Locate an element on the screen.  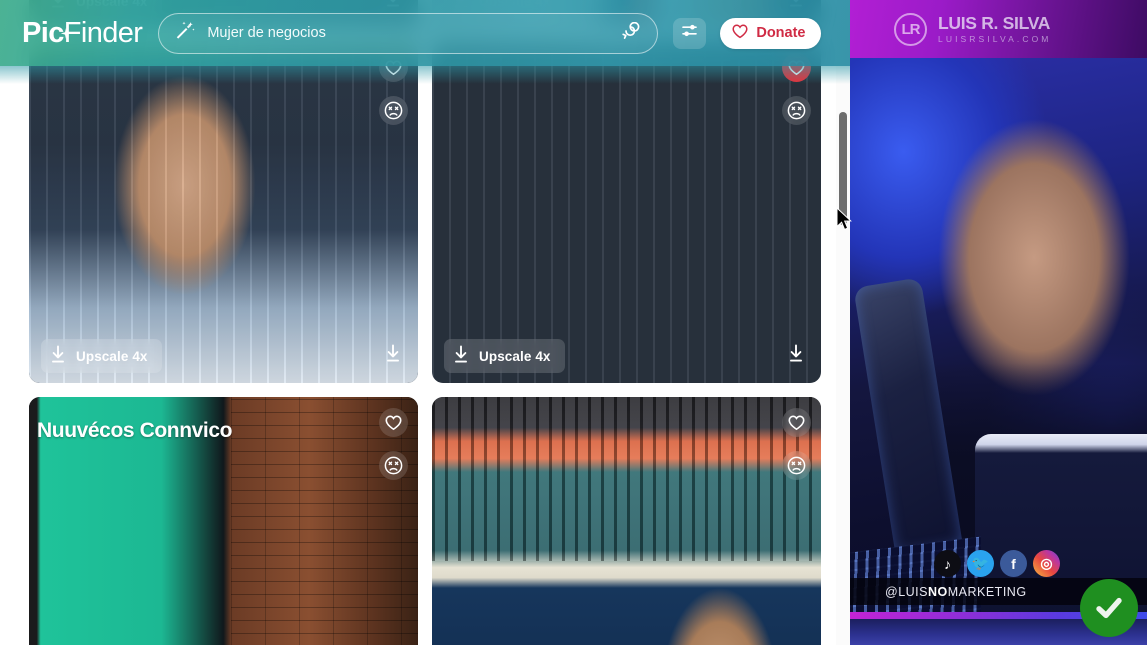
logo-text-light: Finder is located at coordinates (103, 32).